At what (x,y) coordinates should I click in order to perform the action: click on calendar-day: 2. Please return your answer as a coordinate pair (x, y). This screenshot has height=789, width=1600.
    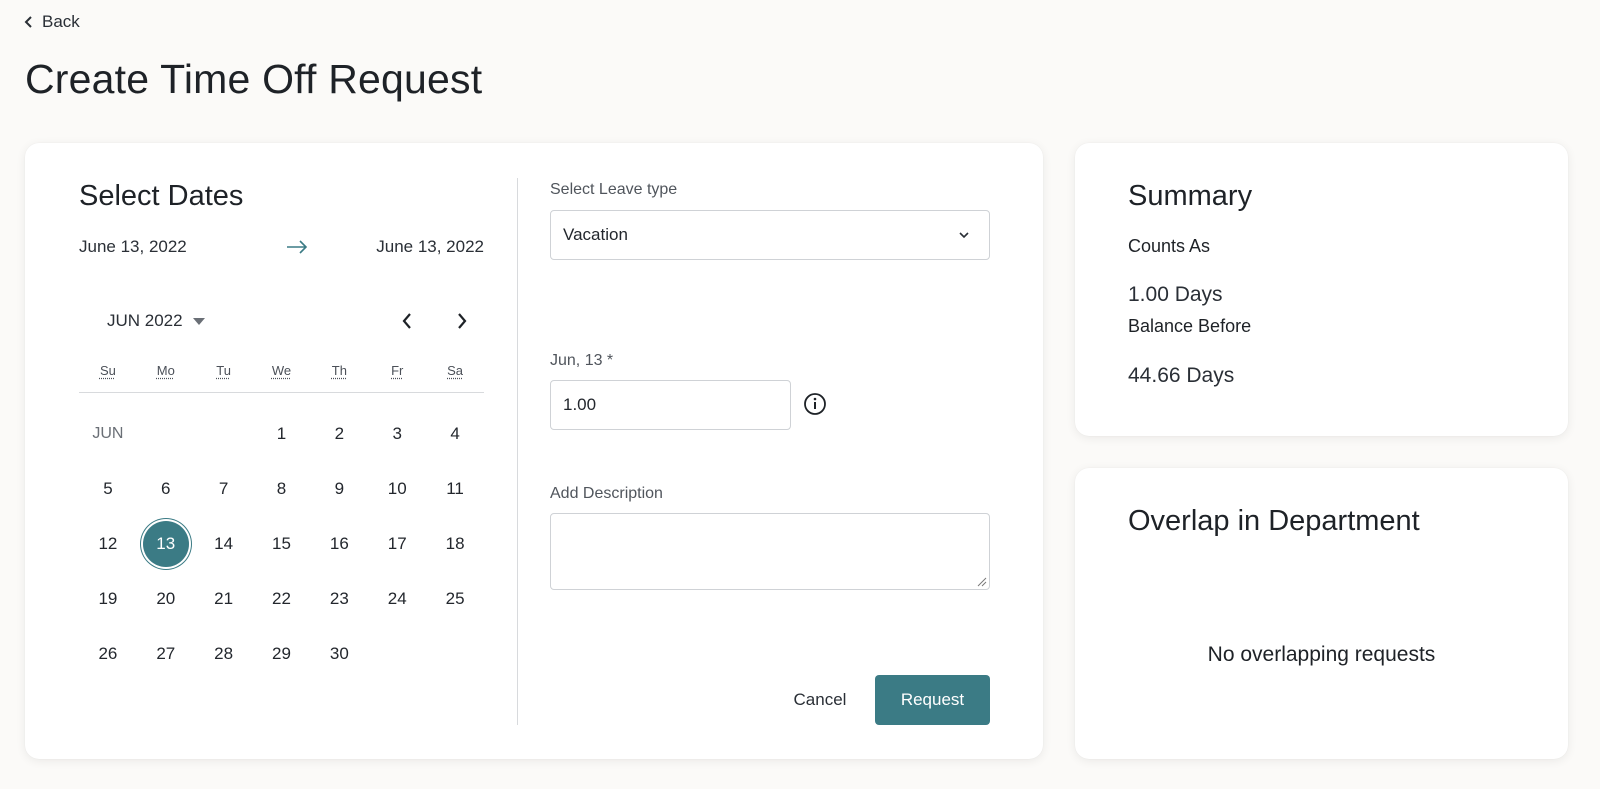
    Looking at the image, I should click on (339, 433).